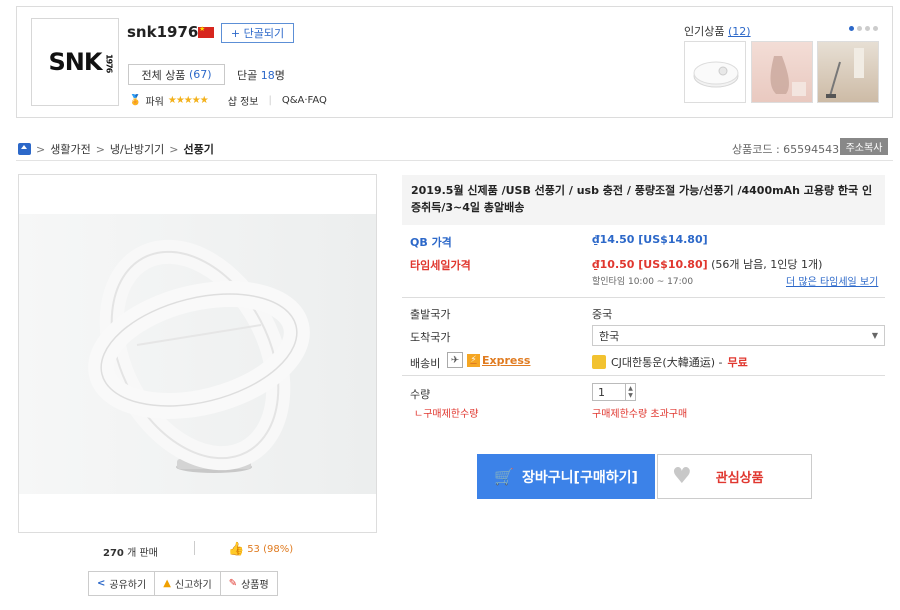  I want to click on cart-icon: 🛒, so click(504, 476).